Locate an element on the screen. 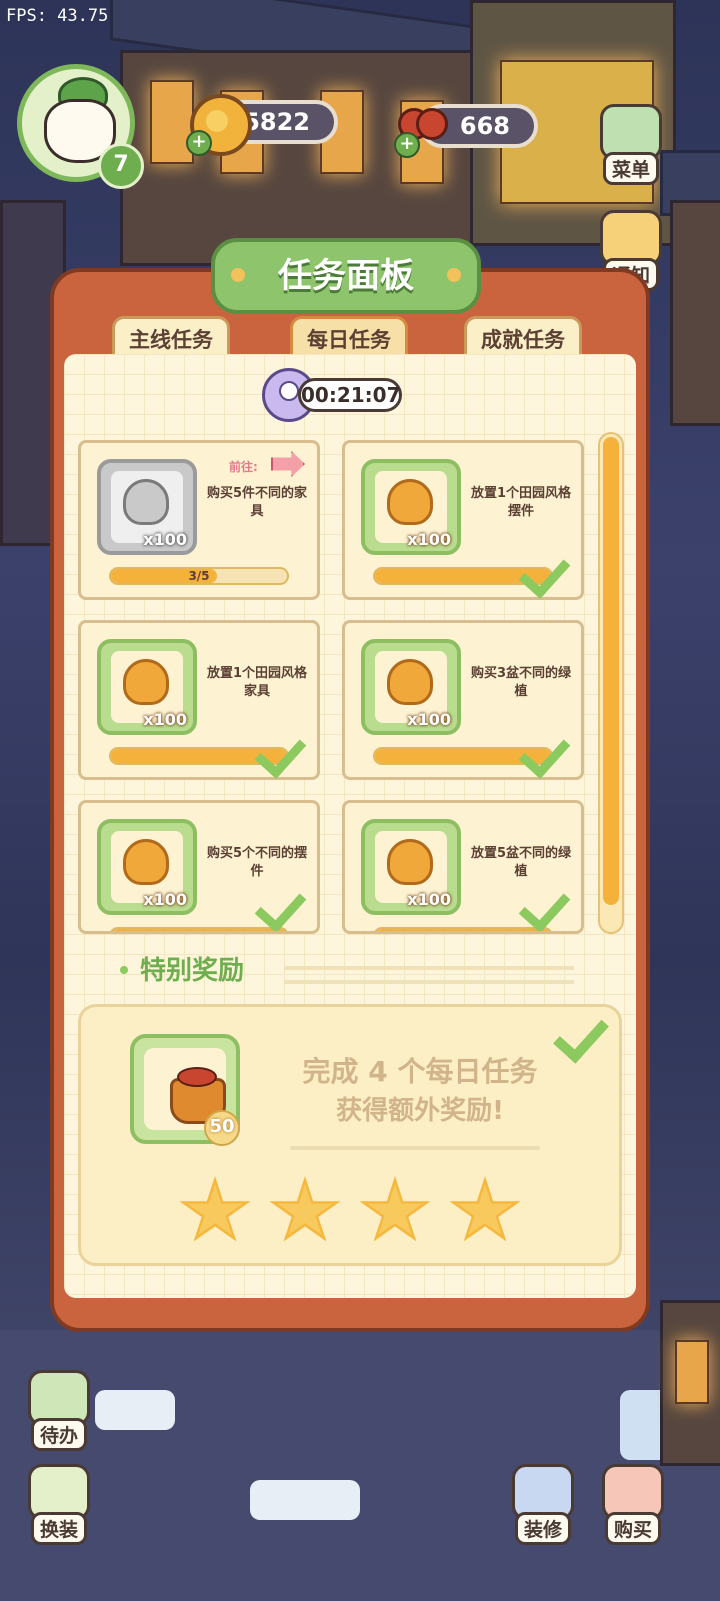 This screenshot has width=720, height=1601. progress-text: 3/5 is located at coordinates (199, 576).